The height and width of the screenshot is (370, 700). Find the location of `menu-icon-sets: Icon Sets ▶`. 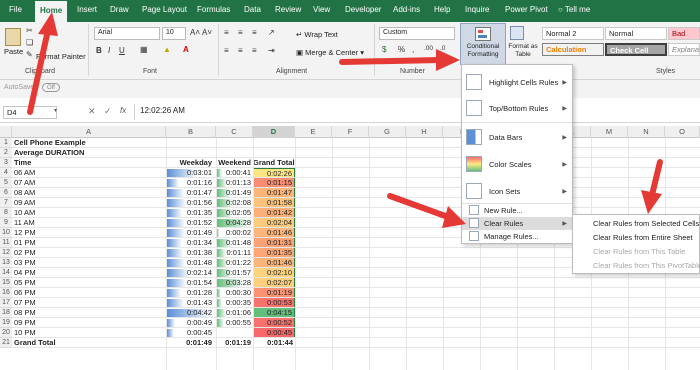

menu-icon-sets: Icon Sets ▶ is located at coordinates (517, 191).